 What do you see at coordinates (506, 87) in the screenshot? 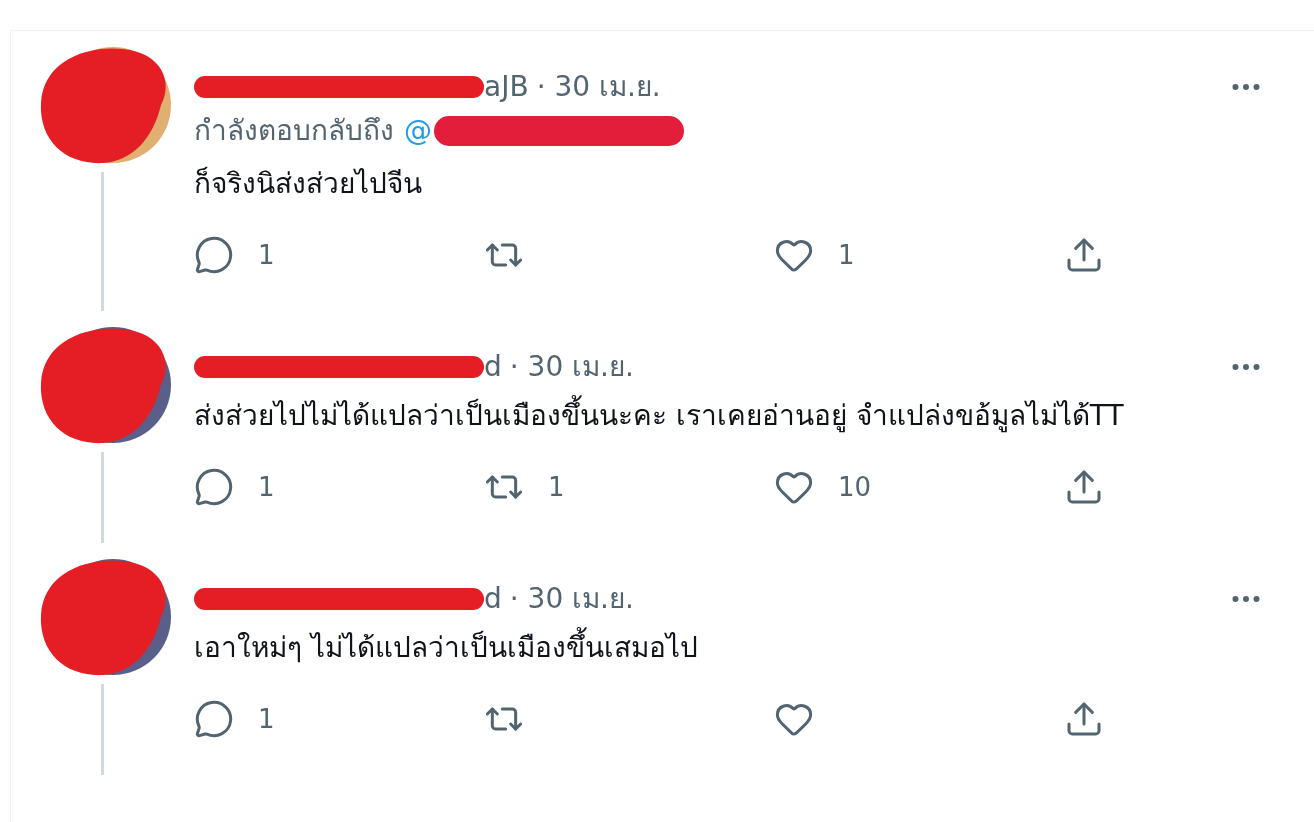
I see `handle: aJB` at bounding box center [506, 87].